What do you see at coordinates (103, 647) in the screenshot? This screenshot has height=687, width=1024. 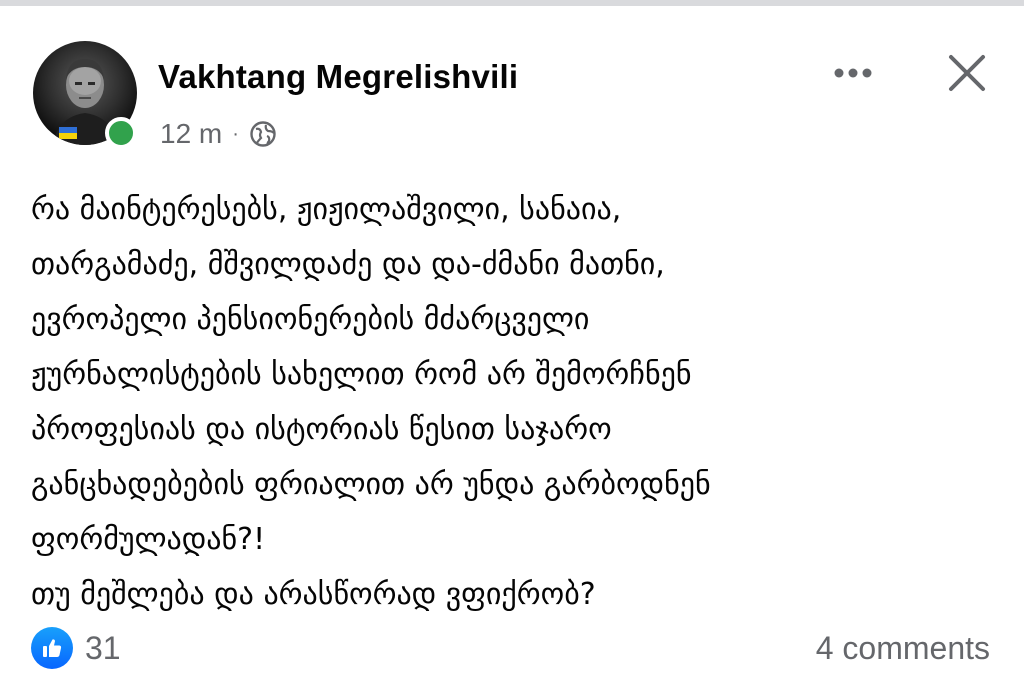 I see `reaction-count: 31` at bounding box center [103, 647].